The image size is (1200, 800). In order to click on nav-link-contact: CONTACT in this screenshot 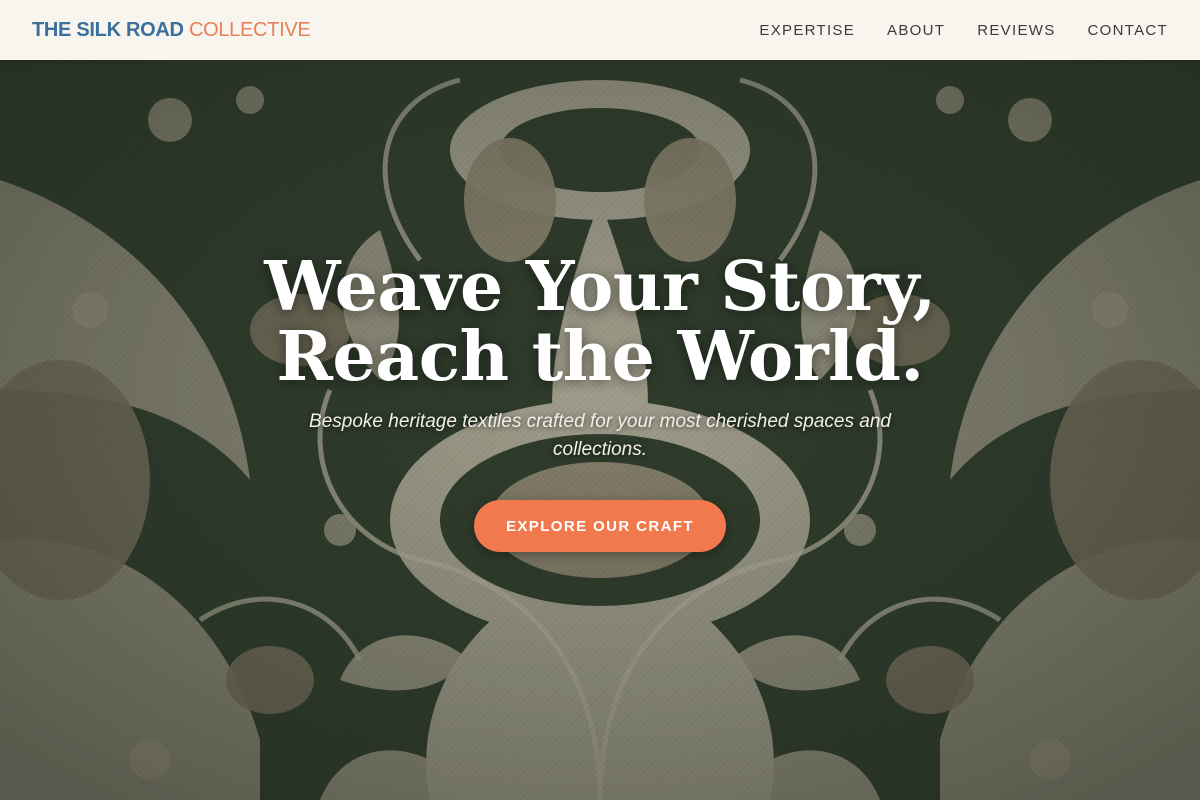, I will do `click(1128, 30)`.